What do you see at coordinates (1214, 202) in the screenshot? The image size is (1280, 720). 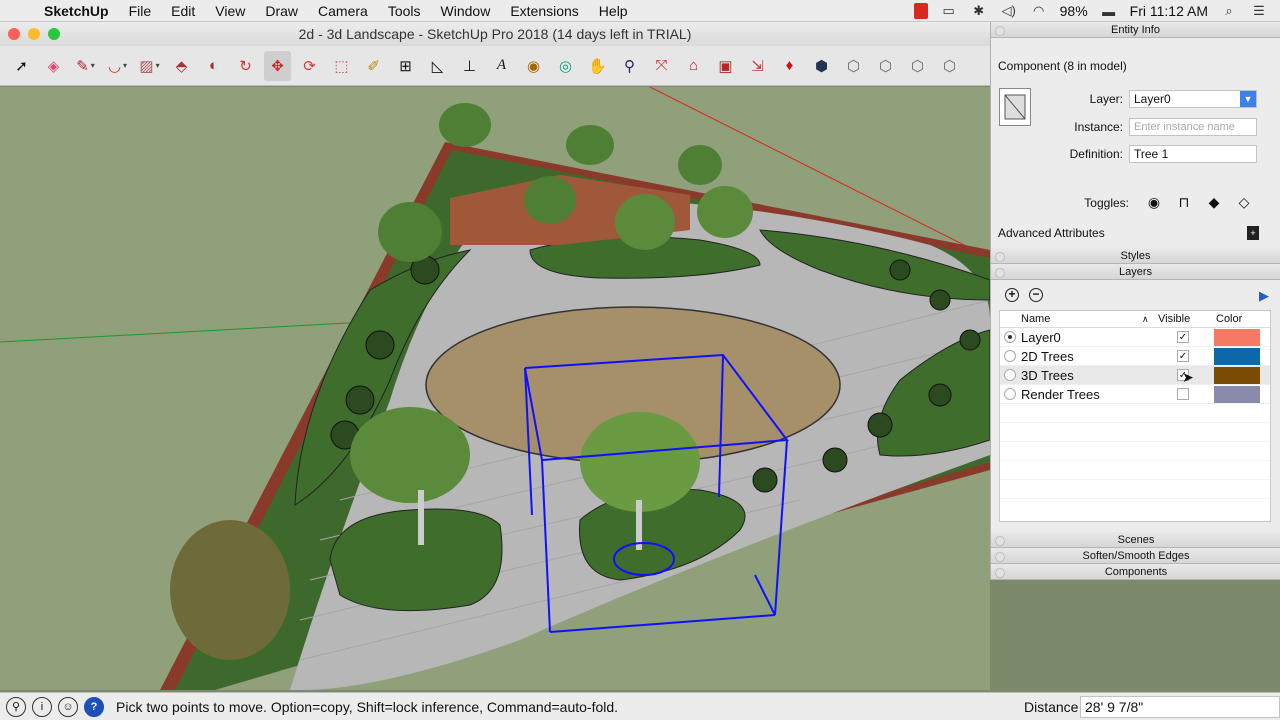 I see `receive-shadows-icon: ◆` at bounding box center [1214, 202].